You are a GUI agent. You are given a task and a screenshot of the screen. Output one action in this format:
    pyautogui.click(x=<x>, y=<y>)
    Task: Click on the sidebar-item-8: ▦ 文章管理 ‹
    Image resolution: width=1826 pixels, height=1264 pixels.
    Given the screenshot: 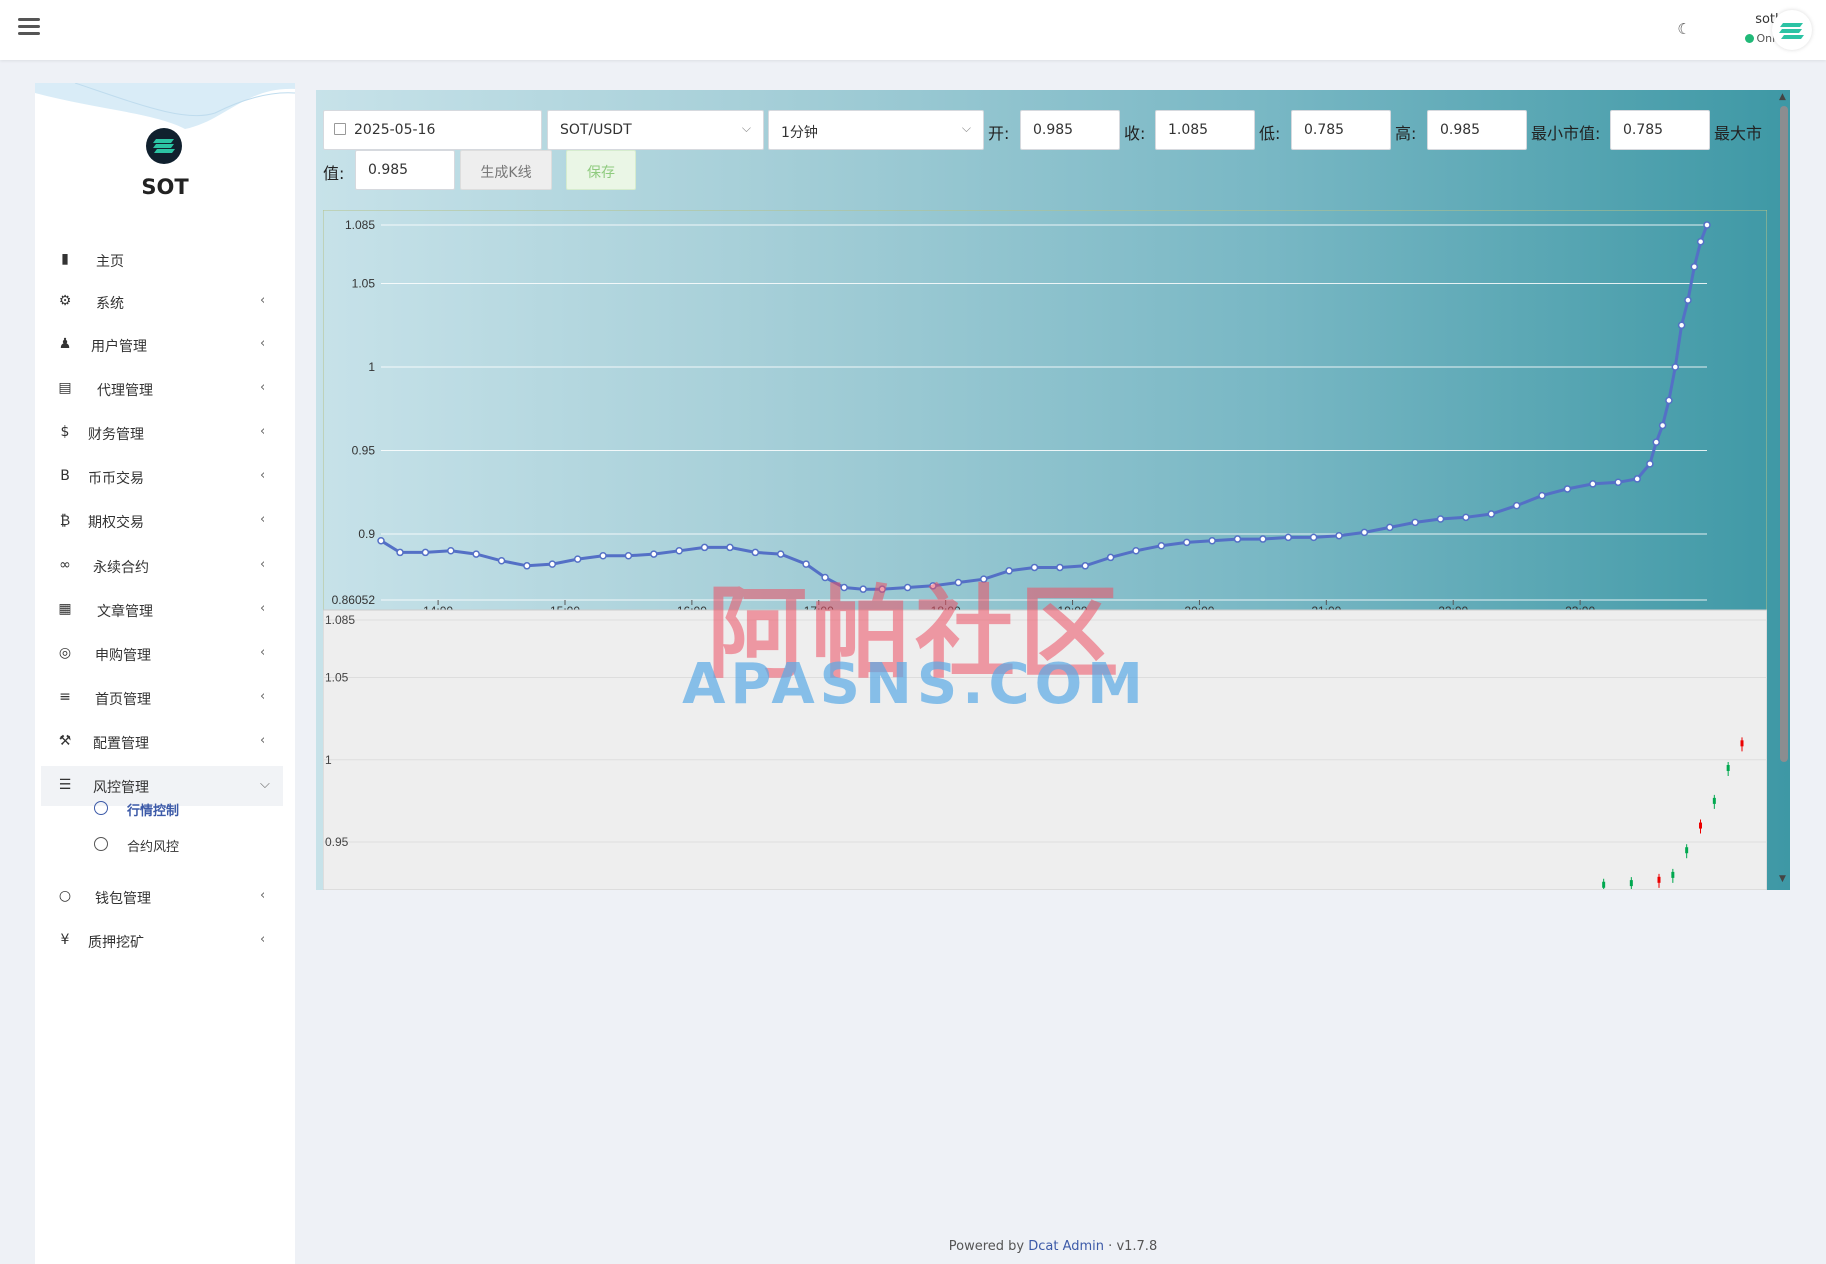 What is the action you would take?
    pyautogui.click(x=162, y=610)
    